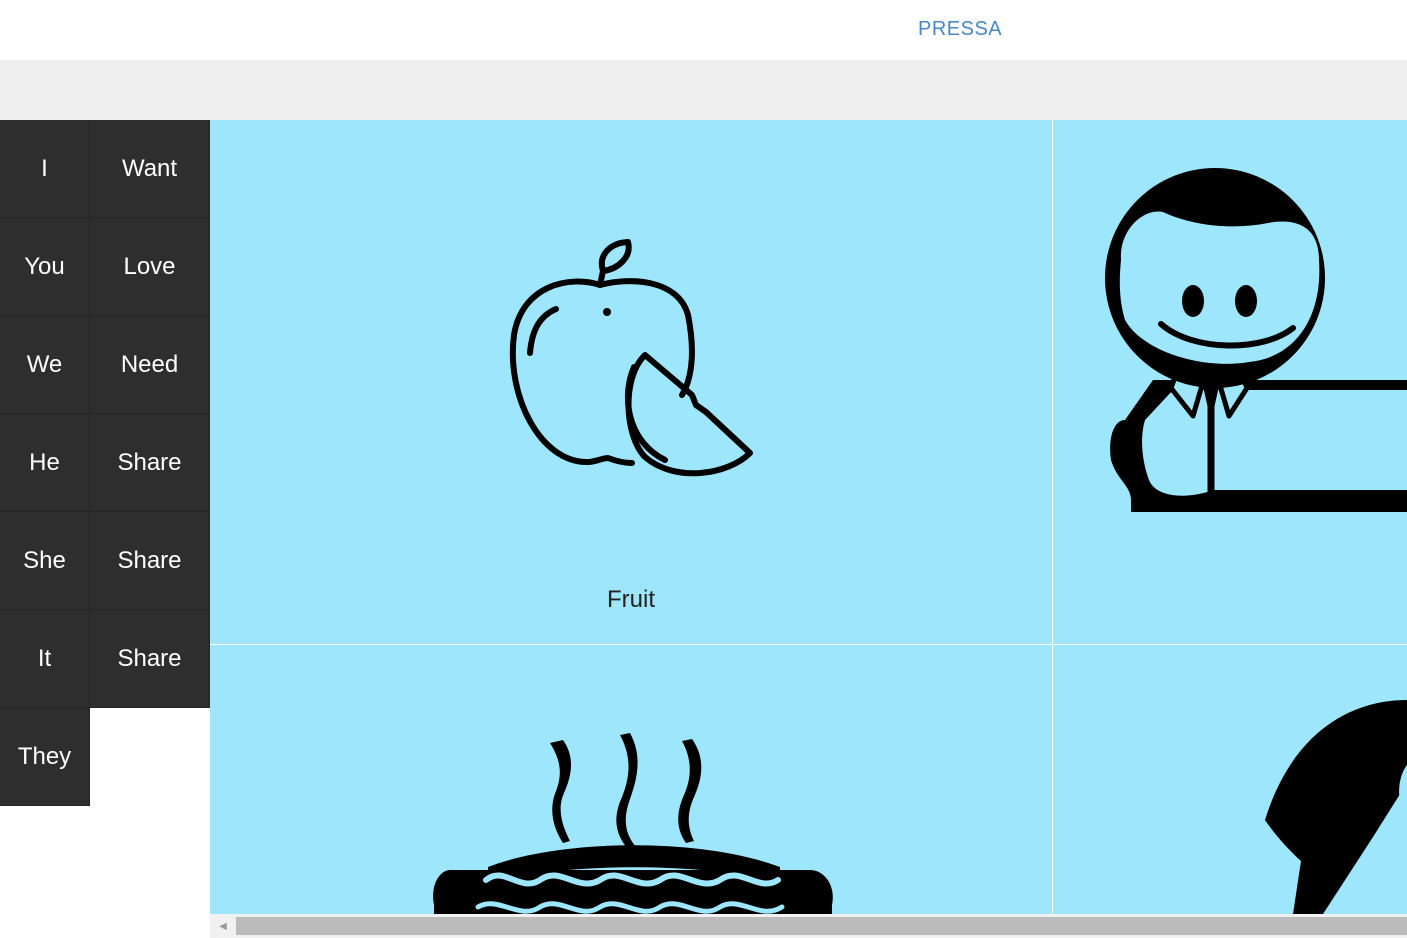 This screenshot has width=1407, height=938. Describe the element at coordinates (821, 926) in the screenshot. I see `scroll-thumb` at that location.